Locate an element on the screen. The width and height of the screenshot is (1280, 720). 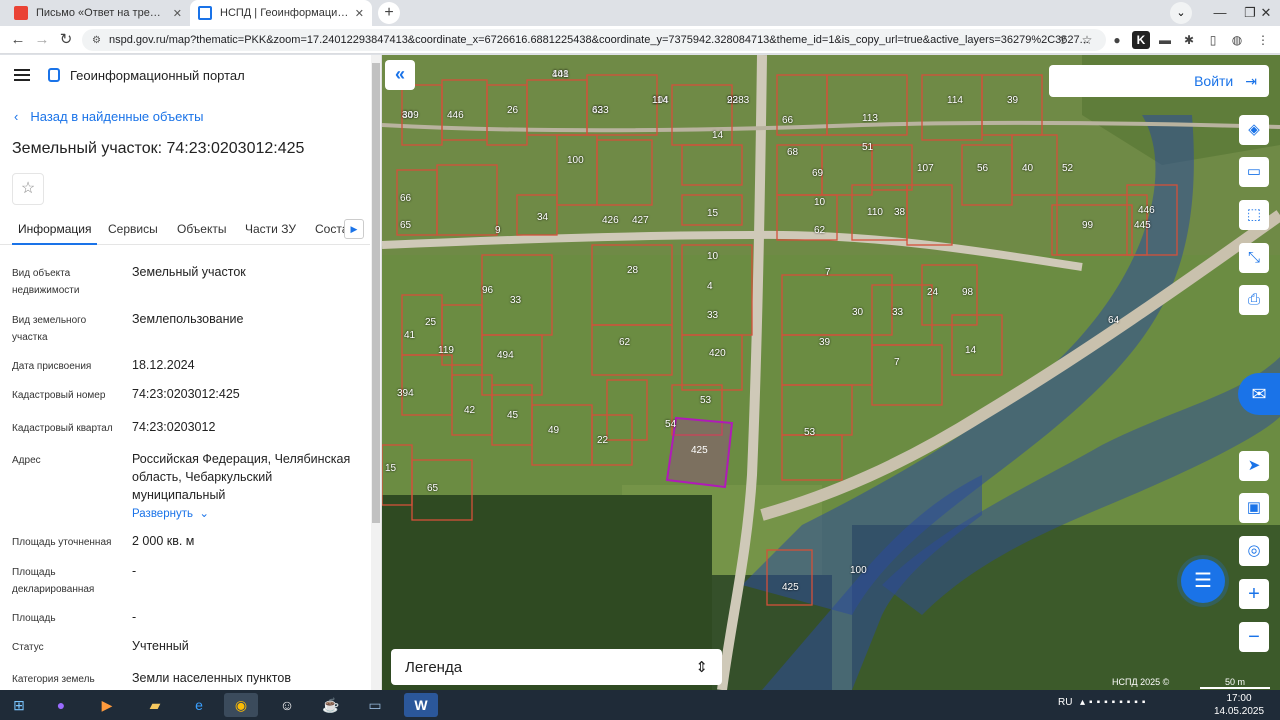
parcel-number-label: 64 is located at coordinates (1113, 320).